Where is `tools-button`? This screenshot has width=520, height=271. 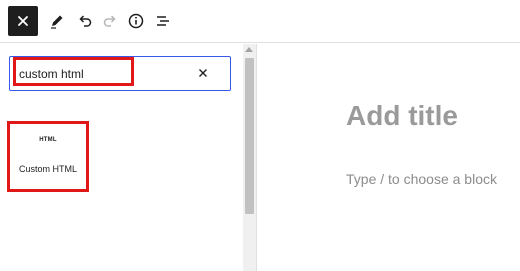 tools-button is located at coordinates (57, 21).